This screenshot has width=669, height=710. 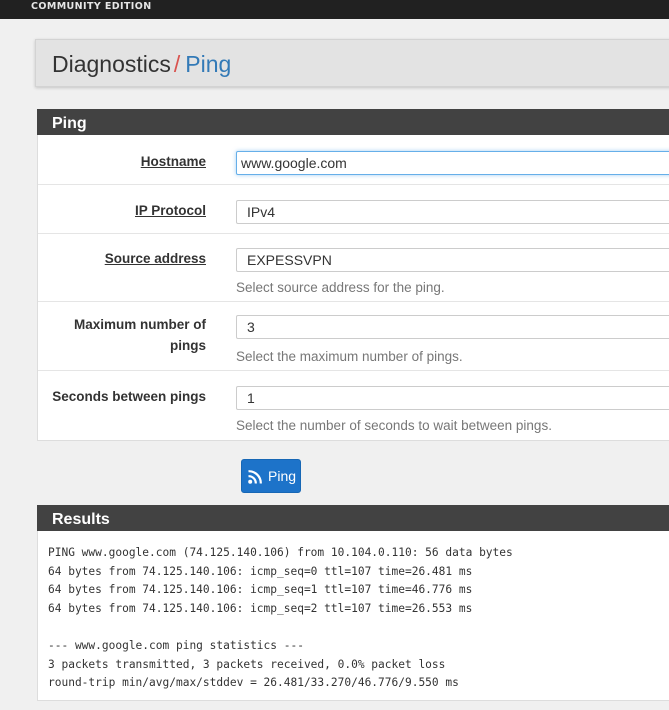 What do you see at coordinates (452, 260) in the screenshot?
I see `source-address-select: EXPESSVPN` at bounding box center [452, 260].